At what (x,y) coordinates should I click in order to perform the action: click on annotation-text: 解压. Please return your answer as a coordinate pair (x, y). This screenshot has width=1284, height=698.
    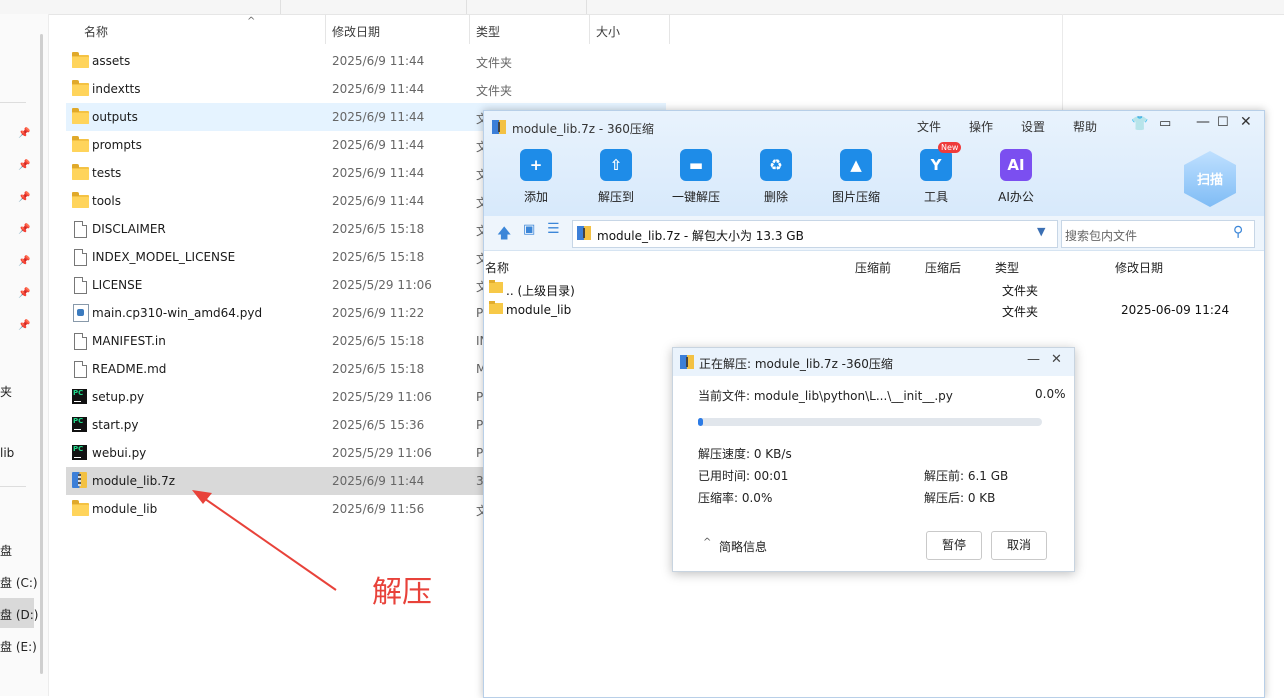
    Looking at the image, I should click on (402, 592).